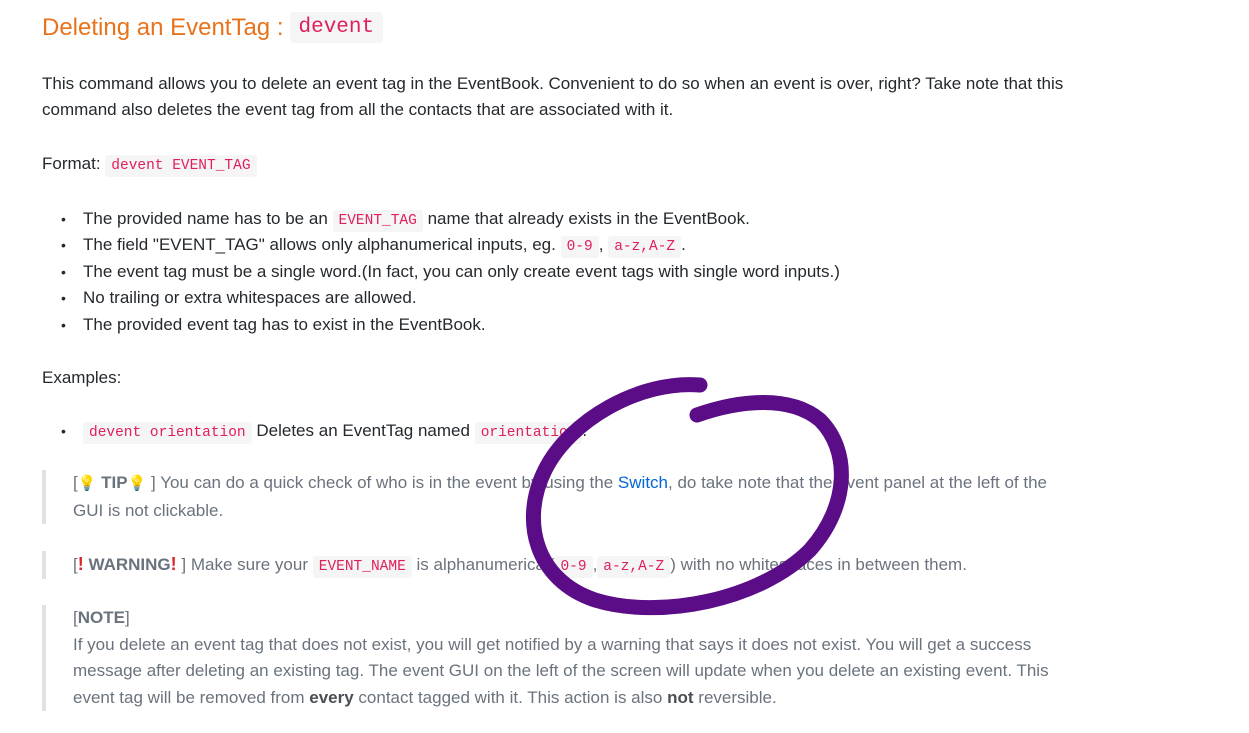 This screenshot has height=733, width=1249. I want to click on tip-label: TIP, so click(114, 482).